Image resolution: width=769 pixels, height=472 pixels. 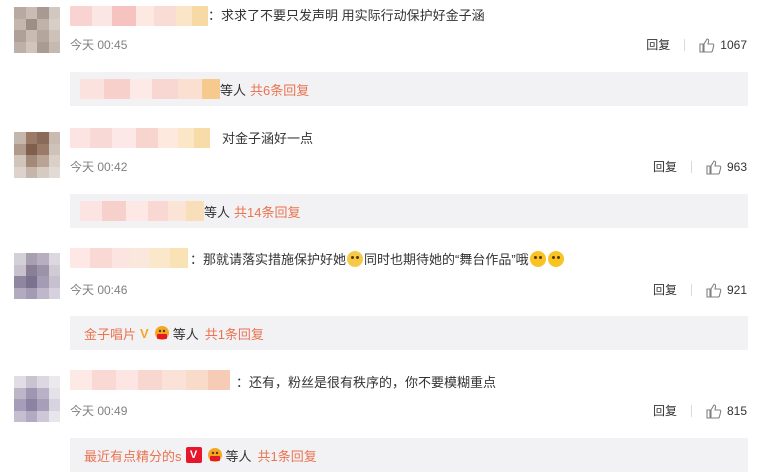 I want to click on comment-text-part2: 同时也期待她的“舞台作品”哦, so click(x=446, y=259).